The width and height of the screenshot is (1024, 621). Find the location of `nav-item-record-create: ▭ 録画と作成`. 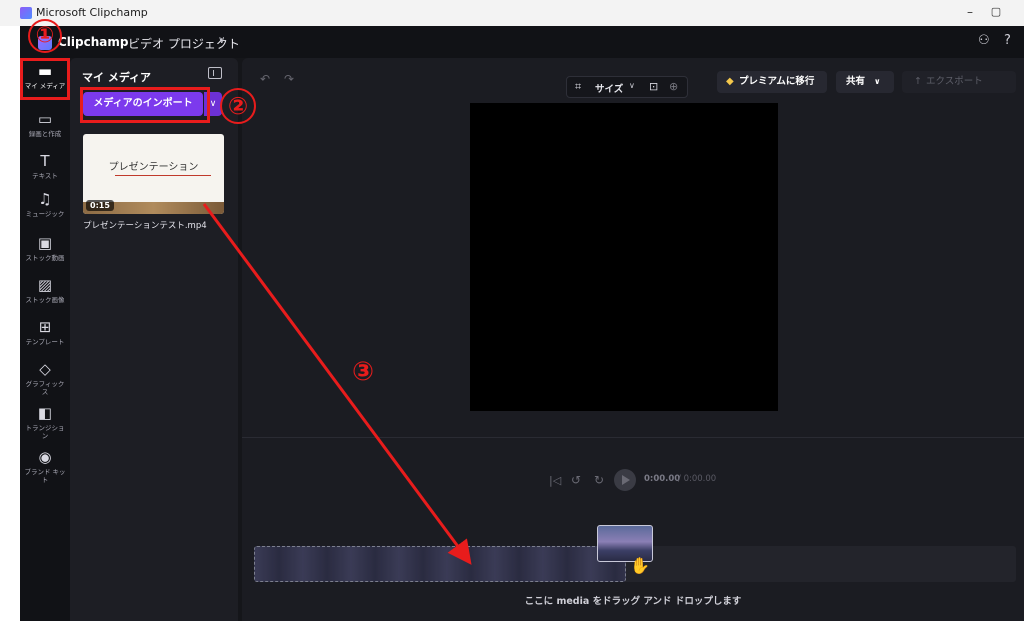

nav-item-record-create: ▭ 録画と作成 is located at coordinates (45, 124).